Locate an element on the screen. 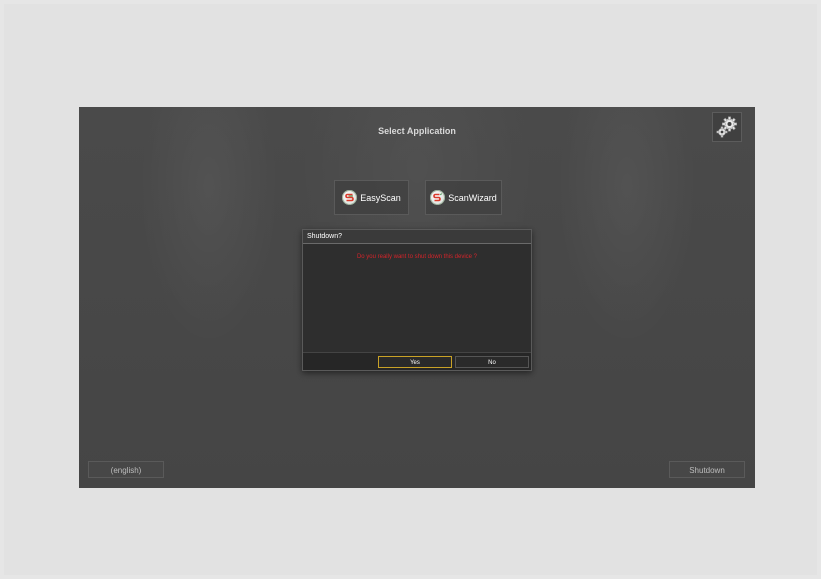 The width and height of the screenshot is (821, 579). app-name-easyscan: EasyScan is located at coordinates (380, 197).